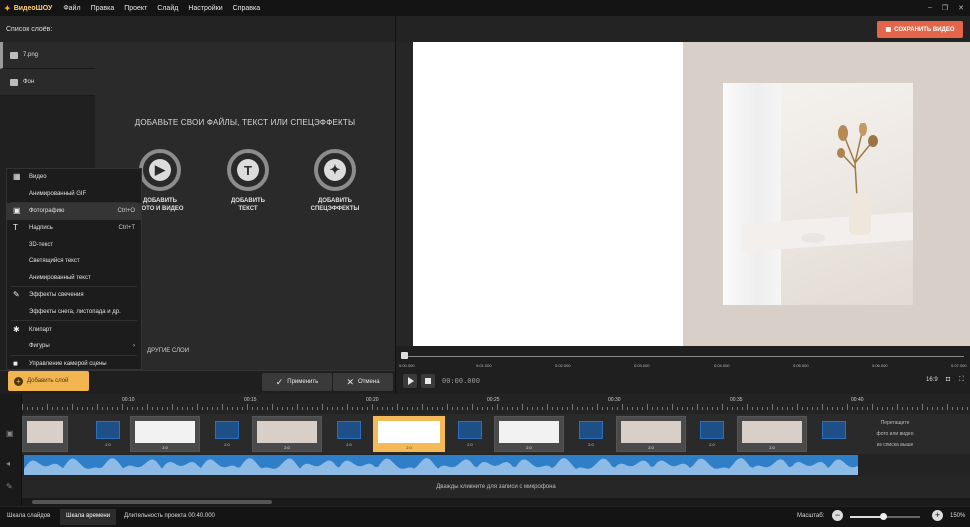 The height and width of the screenshot is (527, 970). What do you see at coordinates (41, 244) in the screenshot?
I see `menu-item-label: 3D-текст` at bounding box center [41, 244].